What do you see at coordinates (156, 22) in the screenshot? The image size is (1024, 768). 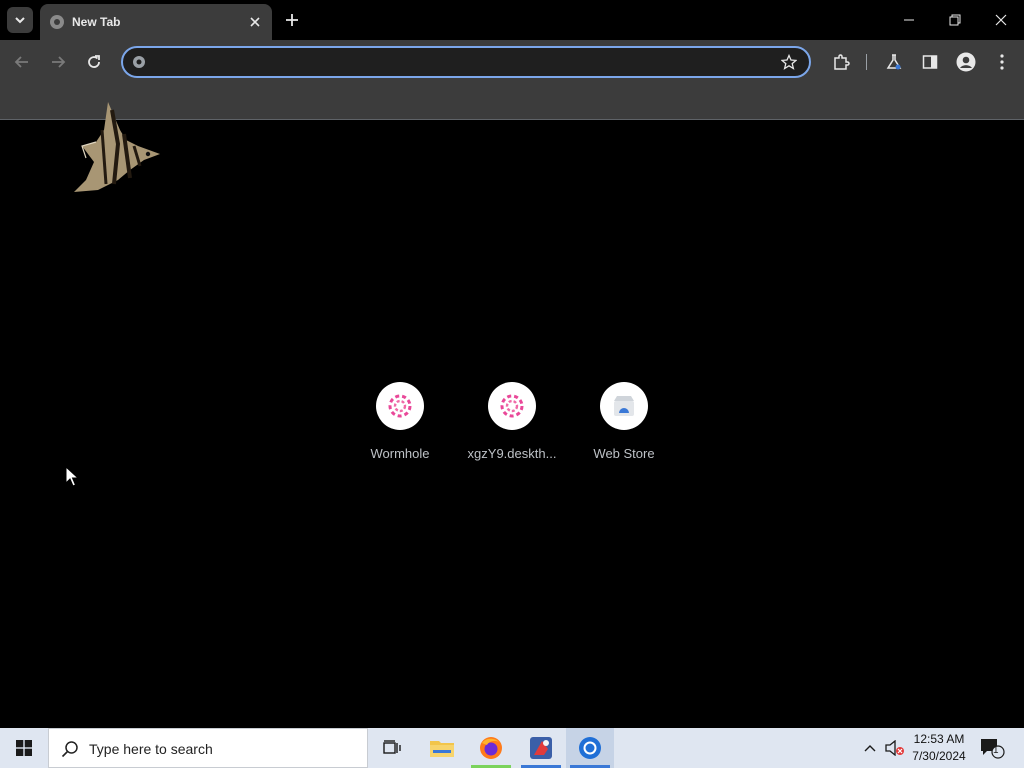 I see `tab-new-tab: New Tab` at bounding box center [156, 22].